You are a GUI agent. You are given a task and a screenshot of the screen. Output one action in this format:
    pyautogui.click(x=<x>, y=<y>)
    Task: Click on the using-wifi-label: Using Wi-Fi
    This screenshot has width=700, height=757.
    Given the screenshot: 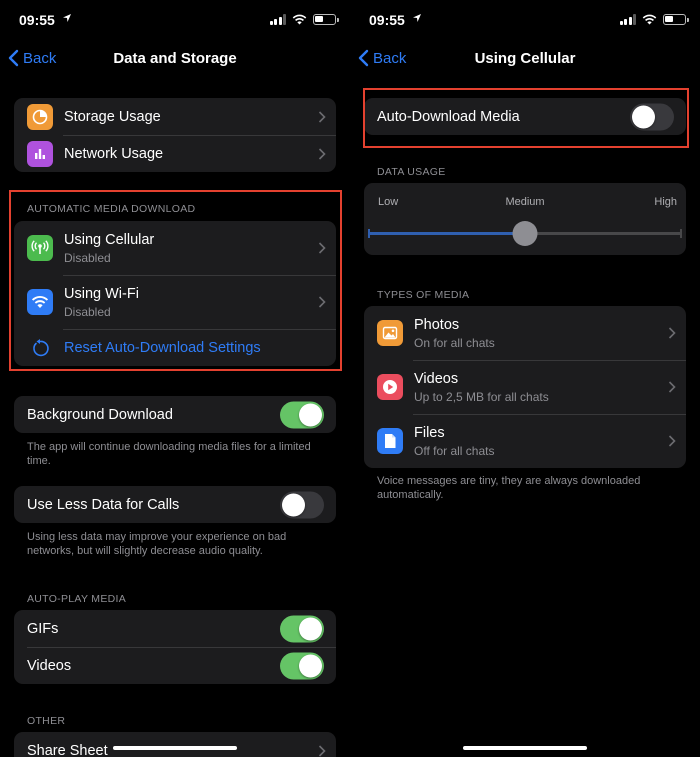 What is the action you would take?
    pyautogui.click(x=101, y=293)
    